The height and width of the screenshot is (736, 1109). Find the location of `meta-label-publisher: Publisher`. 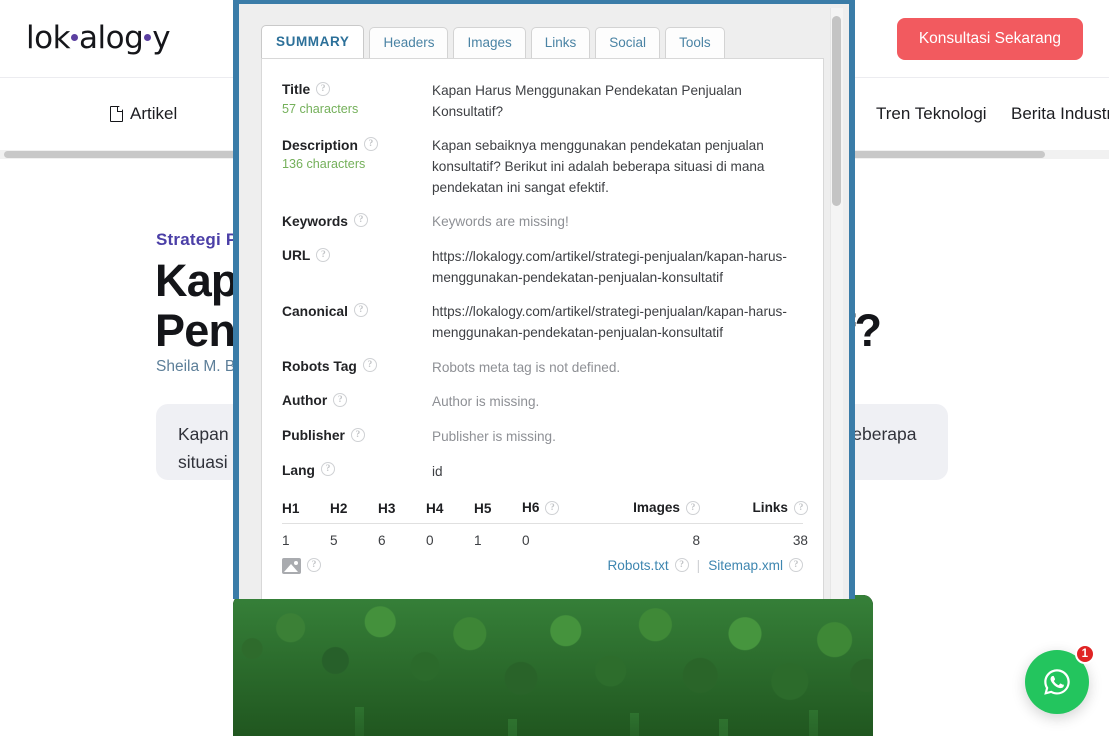

meta-label-publisher: Publisher is located at coordinates (313, 436).